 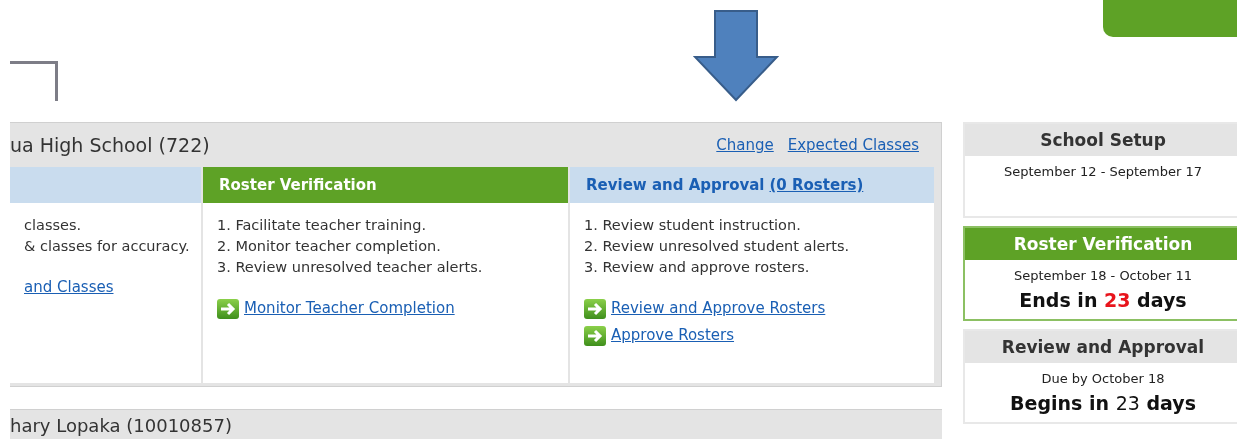 I want to click on action-button, so click(x=1170, y=18).